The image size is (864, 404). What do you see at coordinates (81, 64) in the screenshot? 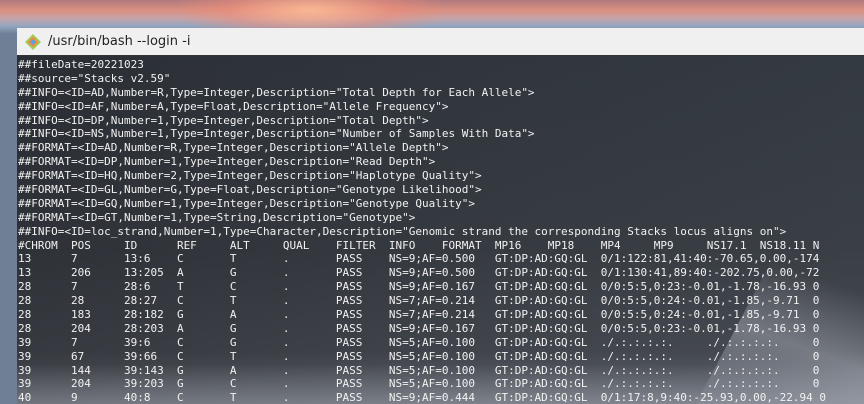
I see `vcf-meta-line: ##fileDate=20221023` at bounding box center [81, 64].